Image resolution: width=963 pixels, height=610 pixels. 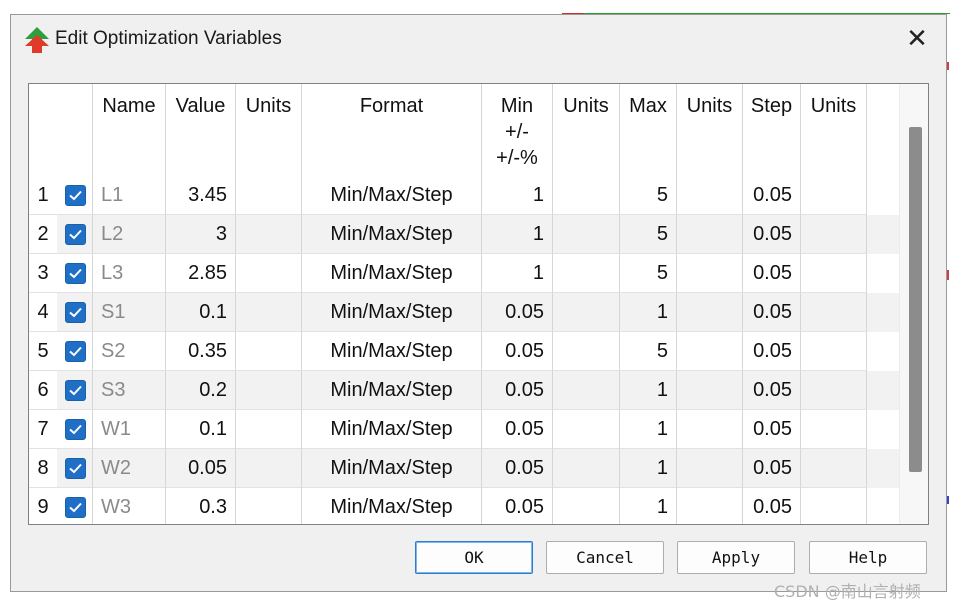 What do you see at coordinates (129, 273) in the screenshot?
I see `variable-name: L3` at bounding box center [129, 273].